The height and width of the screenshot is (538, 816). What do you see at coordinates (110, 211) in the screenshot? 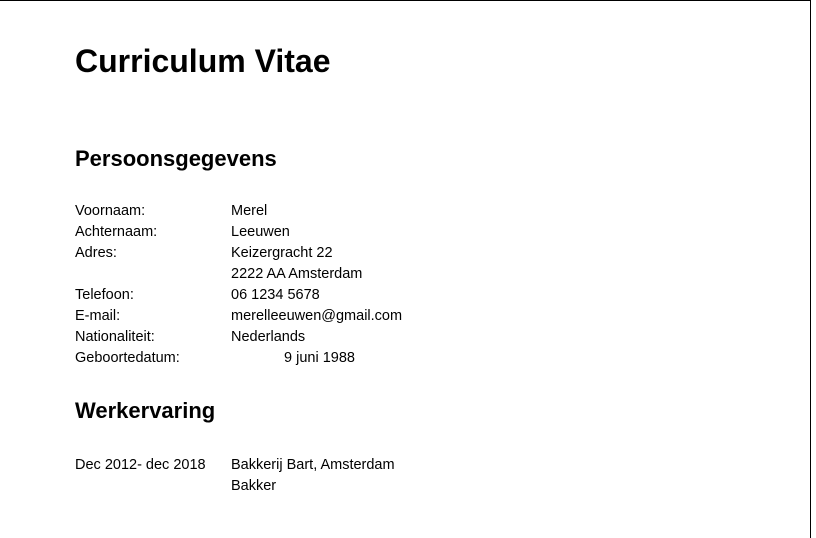
I see `detail-label: Voornaam:` at bounding box center [110, 211].